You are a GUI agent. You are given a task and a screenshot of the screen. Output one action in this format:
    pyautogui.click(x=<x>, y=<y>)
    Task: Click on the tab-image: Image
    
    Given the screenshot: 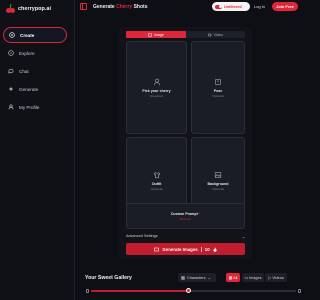 What is the action you would take?
    pyautogui.click(x=156, y=34)
    